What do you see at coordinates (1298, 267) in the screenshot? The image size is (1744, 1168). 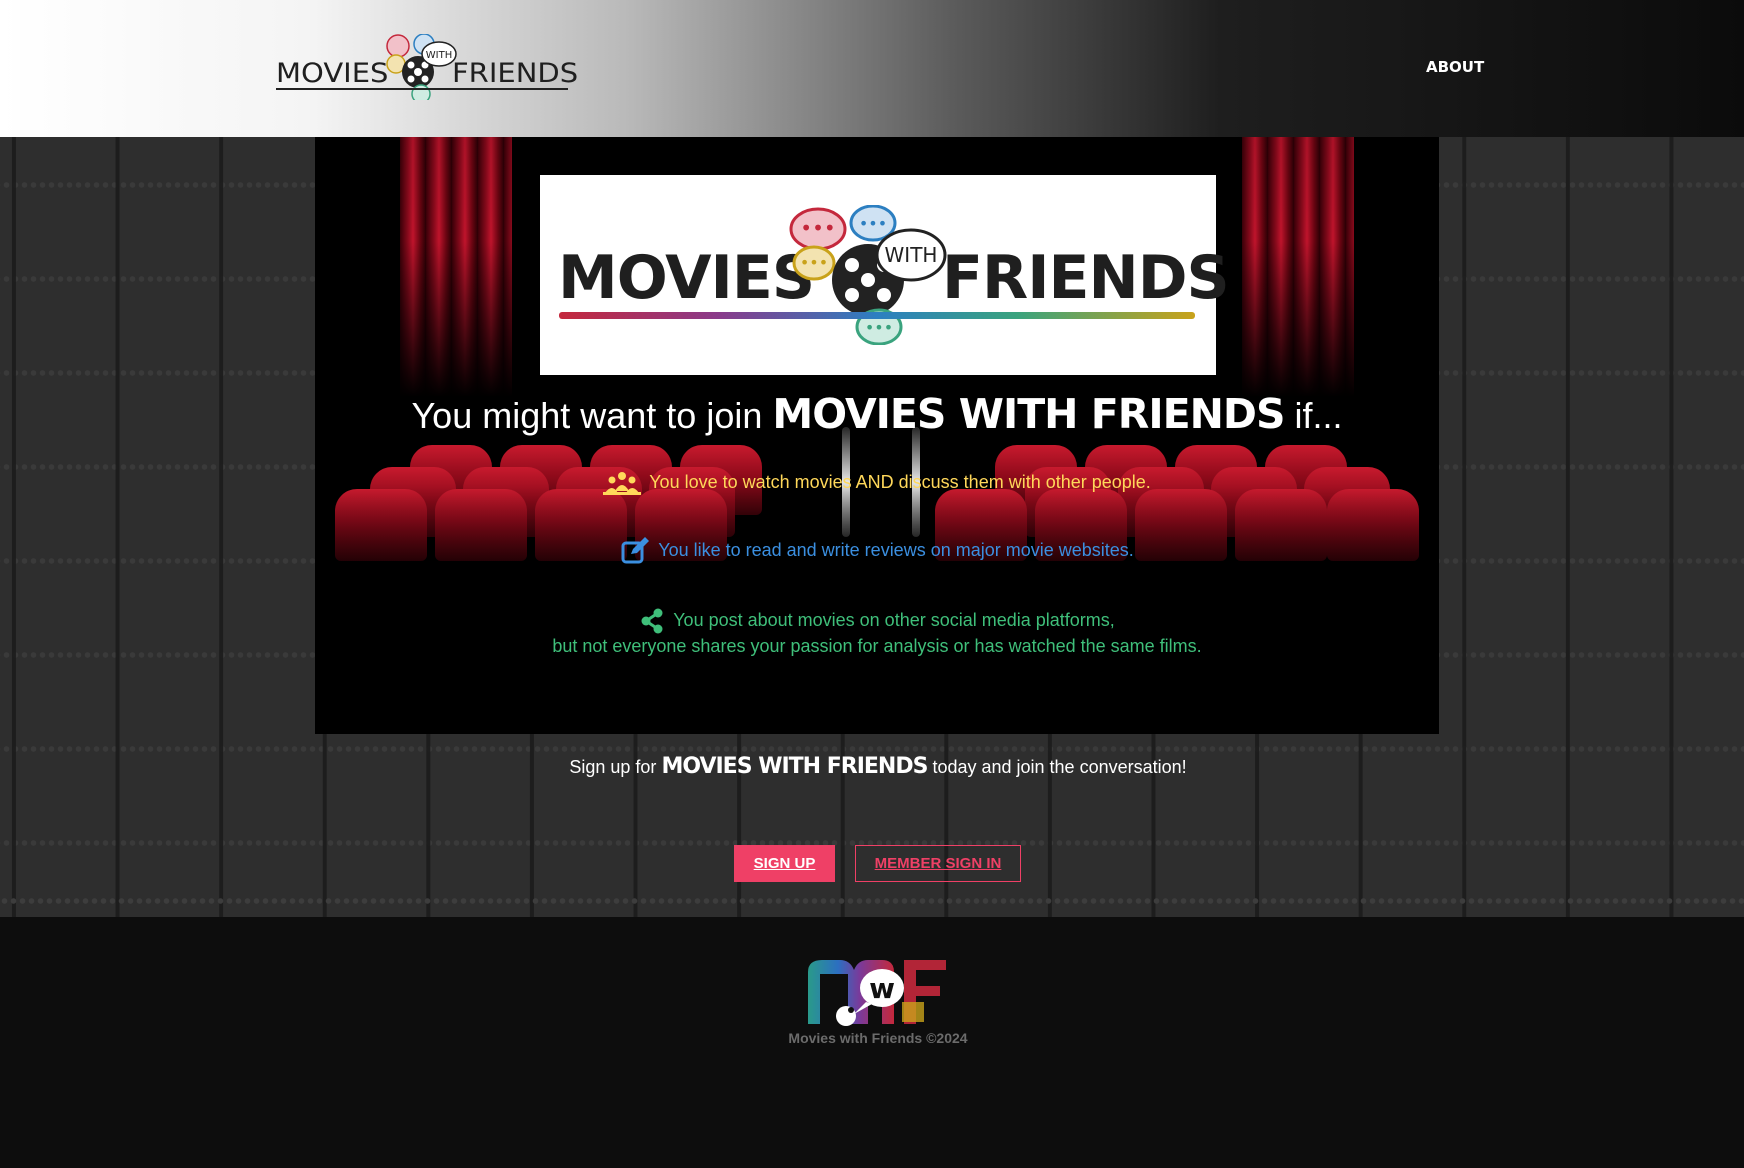 I see `right-curtain-shade` at bounding box center [1298, 267].